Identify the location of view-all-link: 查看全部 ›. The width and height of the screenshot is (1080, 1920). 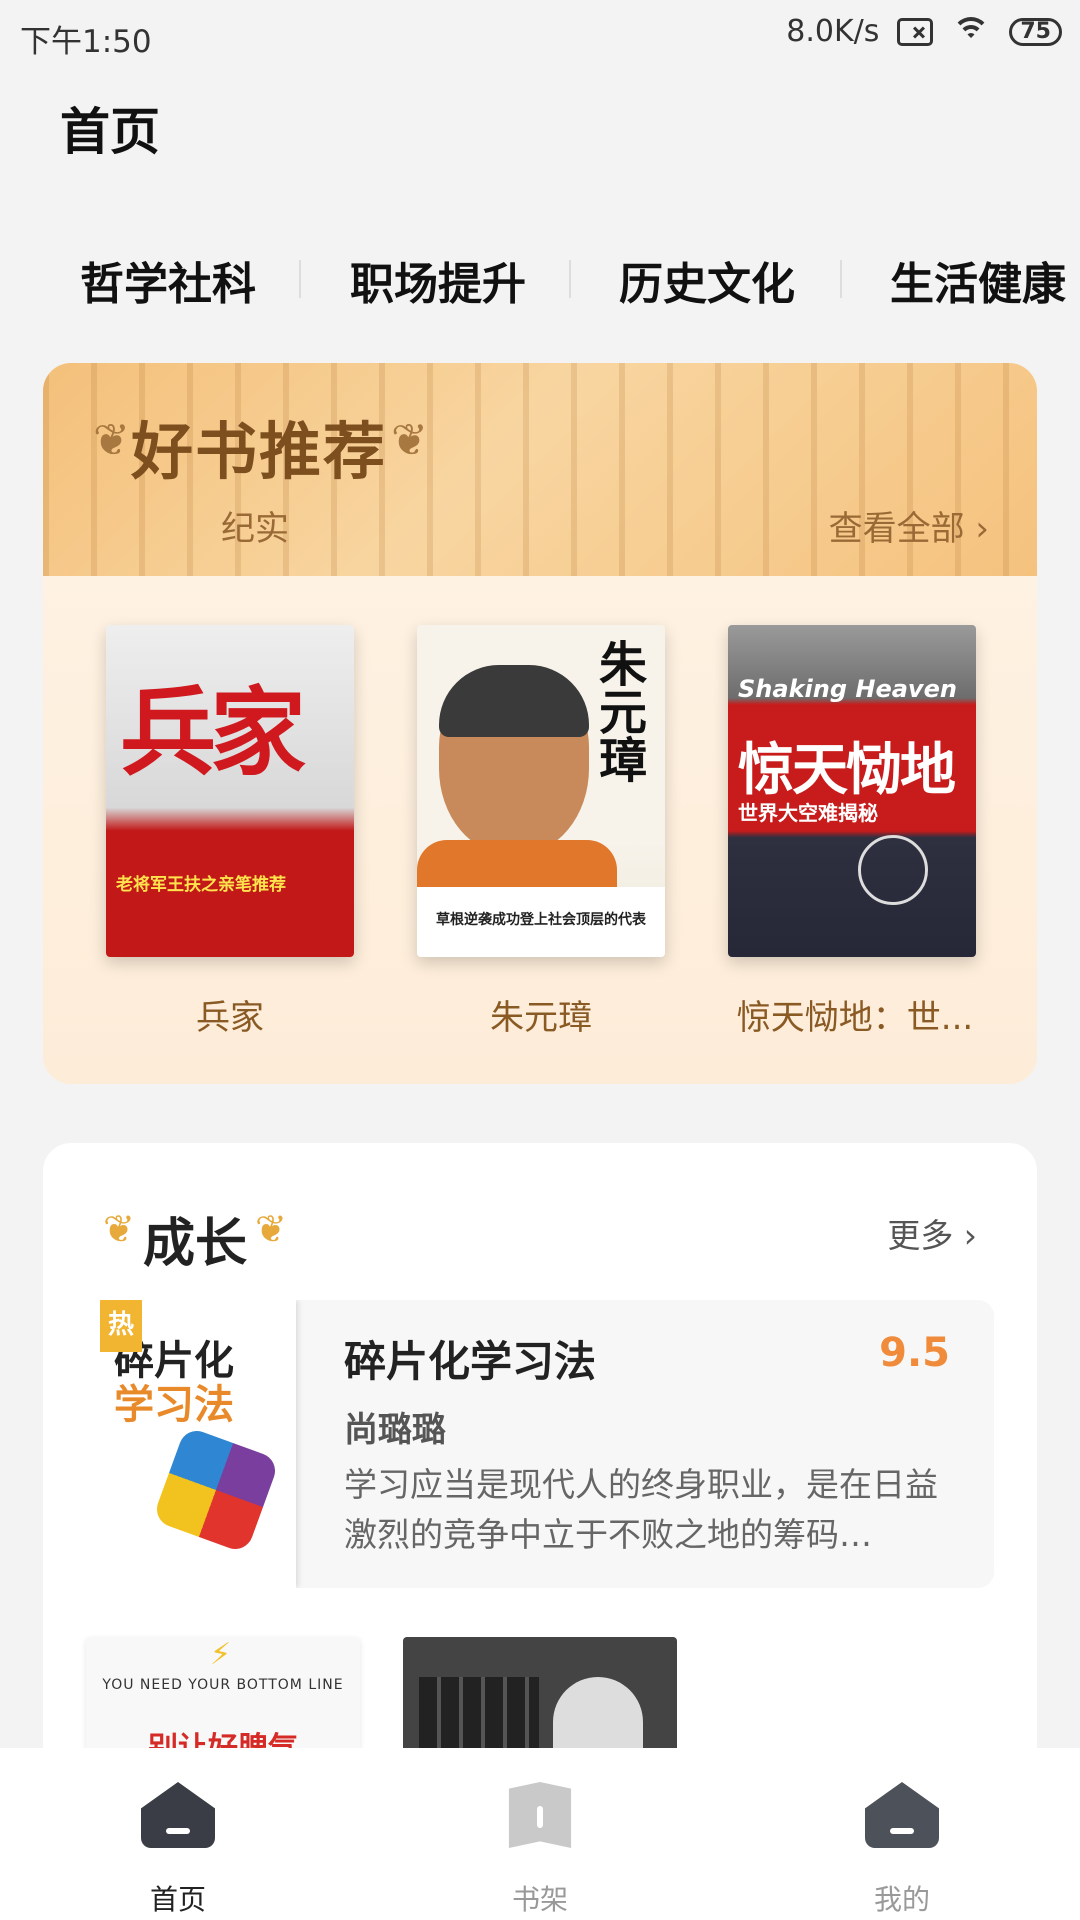
(909, 525).